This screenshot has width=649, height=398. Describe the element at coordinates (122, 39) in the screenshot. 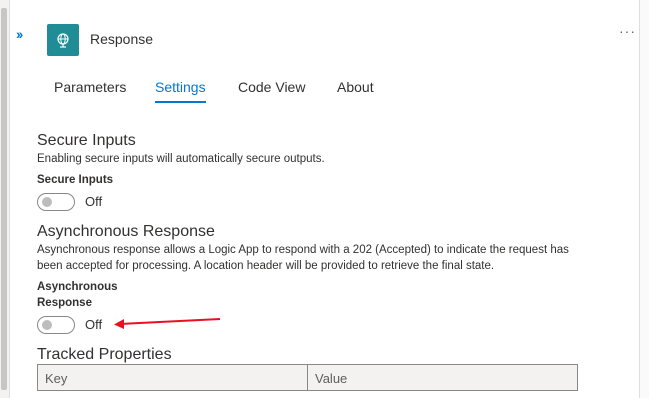

I see `action-title: Response` at that location.